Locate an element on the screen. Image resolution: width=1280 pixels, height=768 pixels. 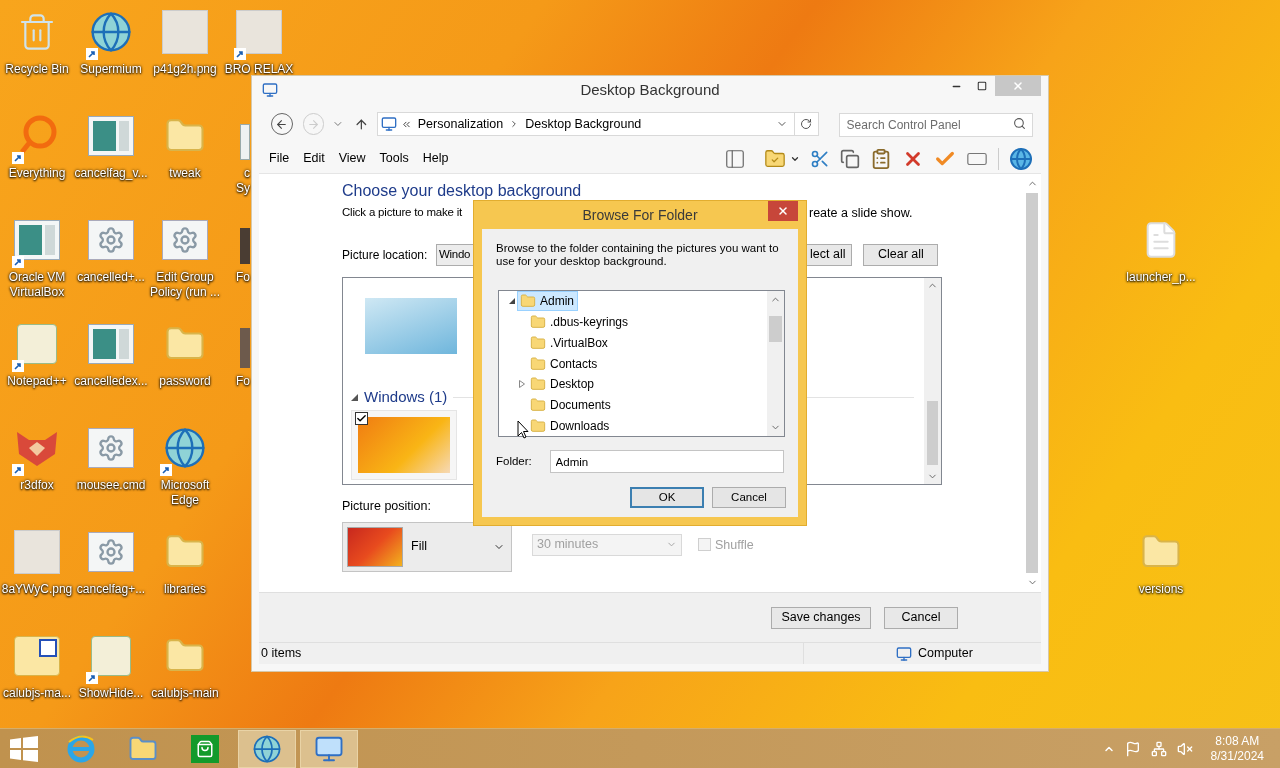
position-dropdown: Fill is located at coordinates (427, 546).